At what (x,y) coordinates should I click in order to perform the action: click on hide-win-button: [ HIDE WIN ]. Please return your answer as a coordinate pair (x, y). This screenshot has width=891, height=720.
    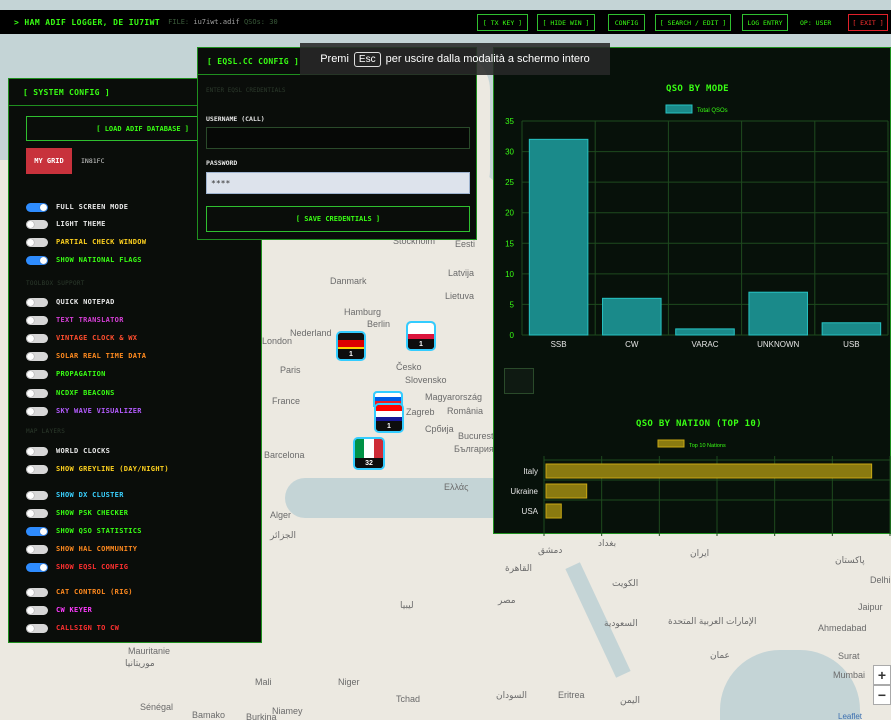
    Looking at the image, I should click on (566, 22).